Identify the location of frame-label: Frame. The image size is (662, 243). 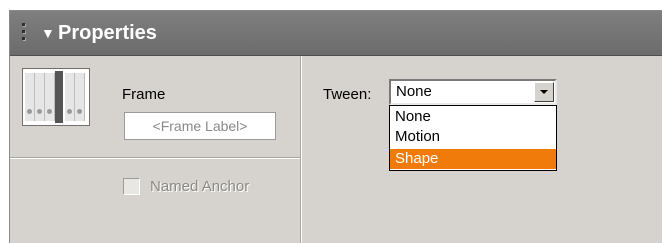
(144, 94).